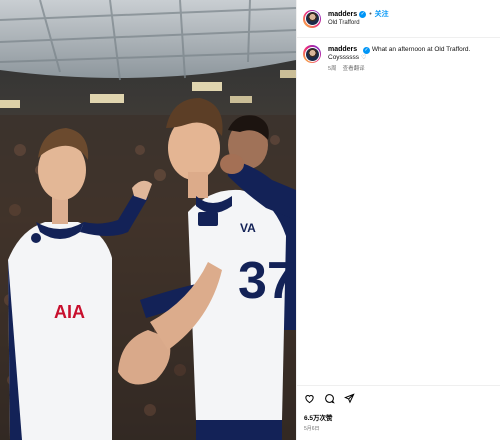 The image size is (500, 440). Describe the element at coordinates (329, 398) in the screenshot. I see `comment-icon` at that location.